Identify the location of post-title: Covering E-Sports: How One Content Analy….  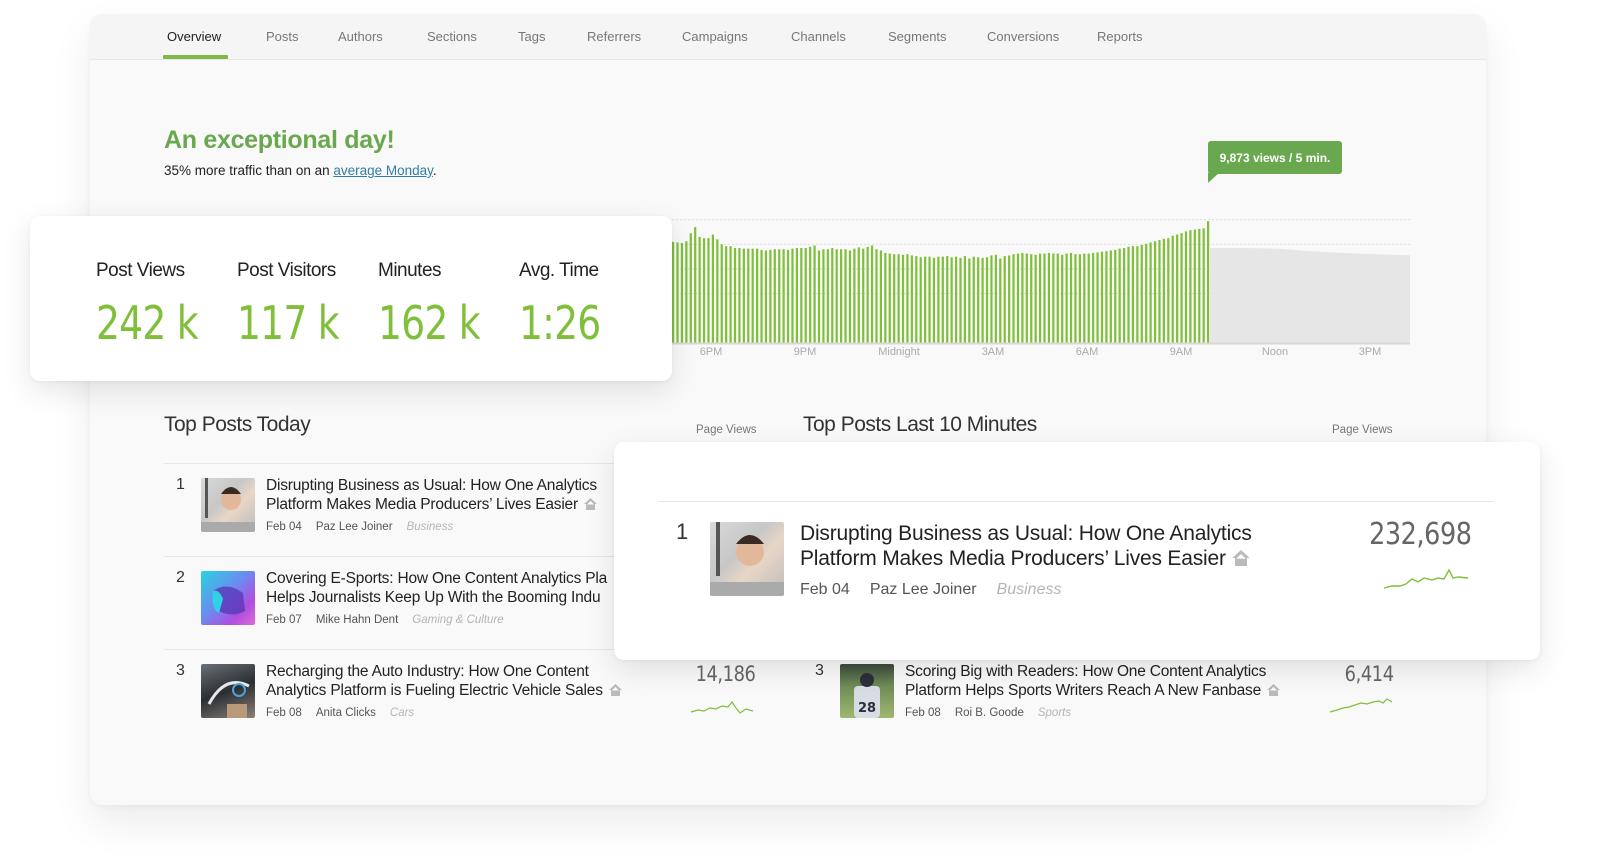
(436, 588).